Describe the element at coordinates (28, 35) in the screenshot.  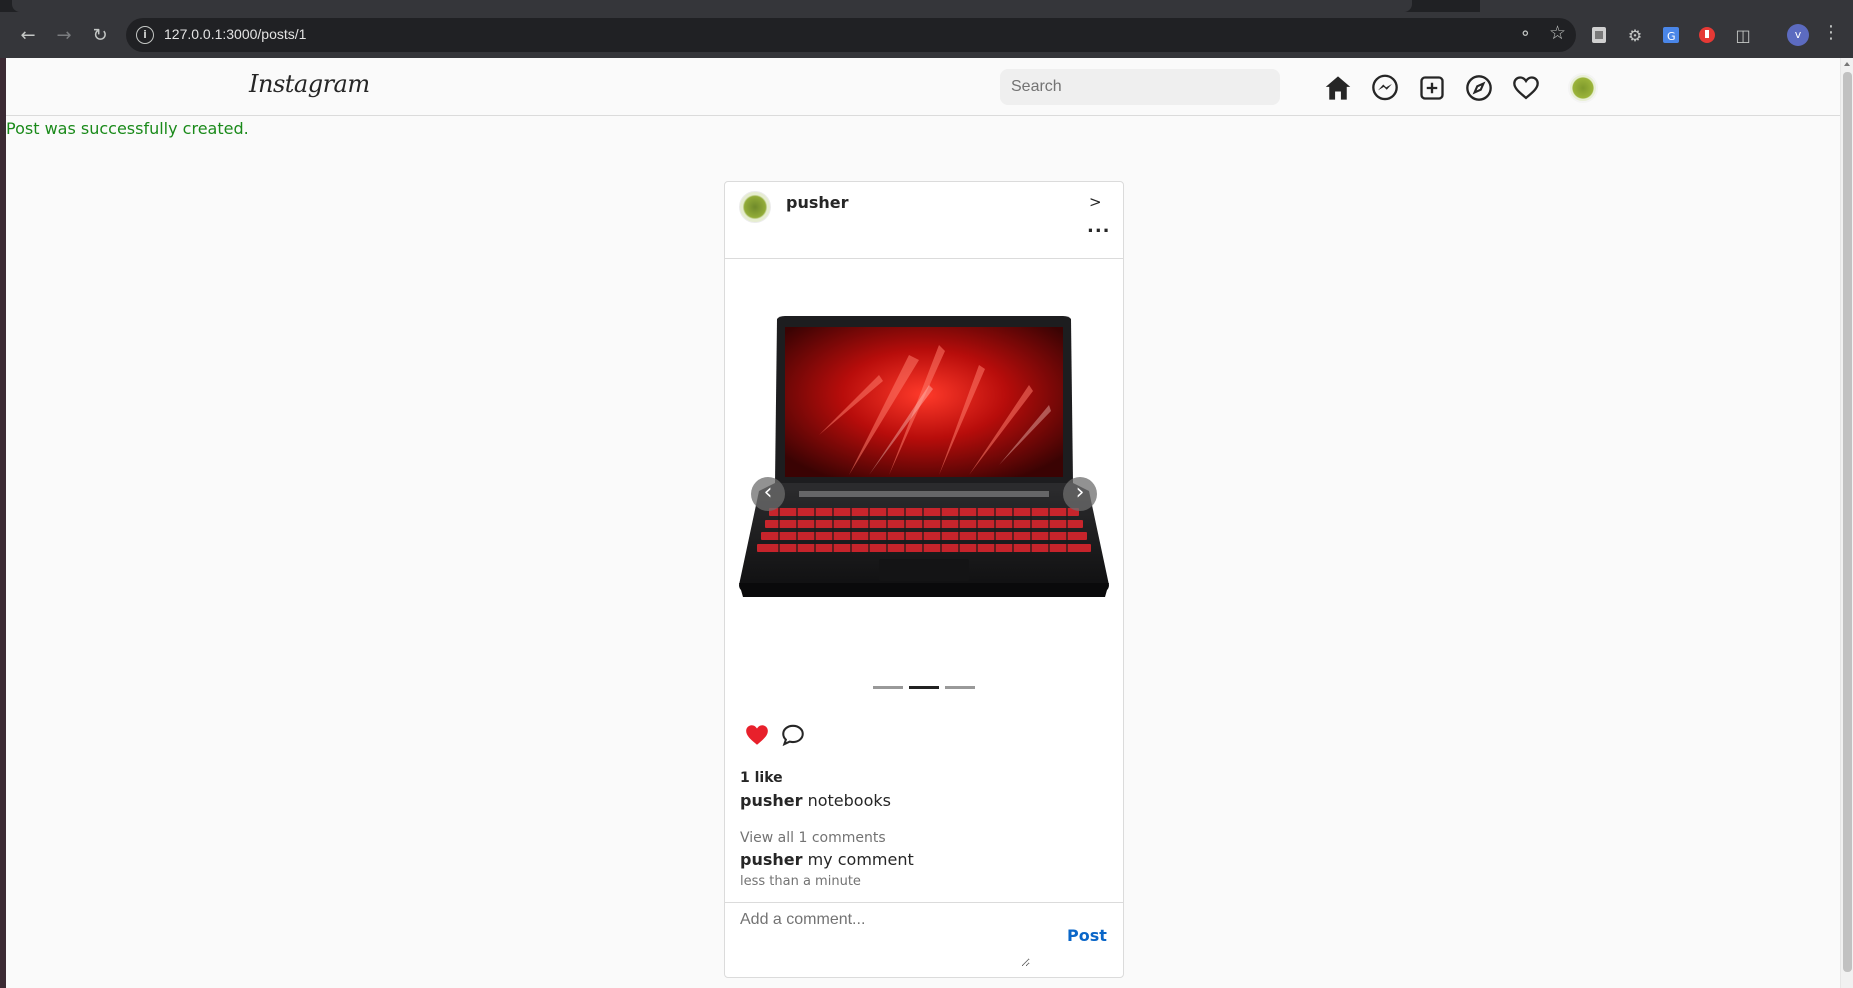
I see `back-icon: ←` at that location.